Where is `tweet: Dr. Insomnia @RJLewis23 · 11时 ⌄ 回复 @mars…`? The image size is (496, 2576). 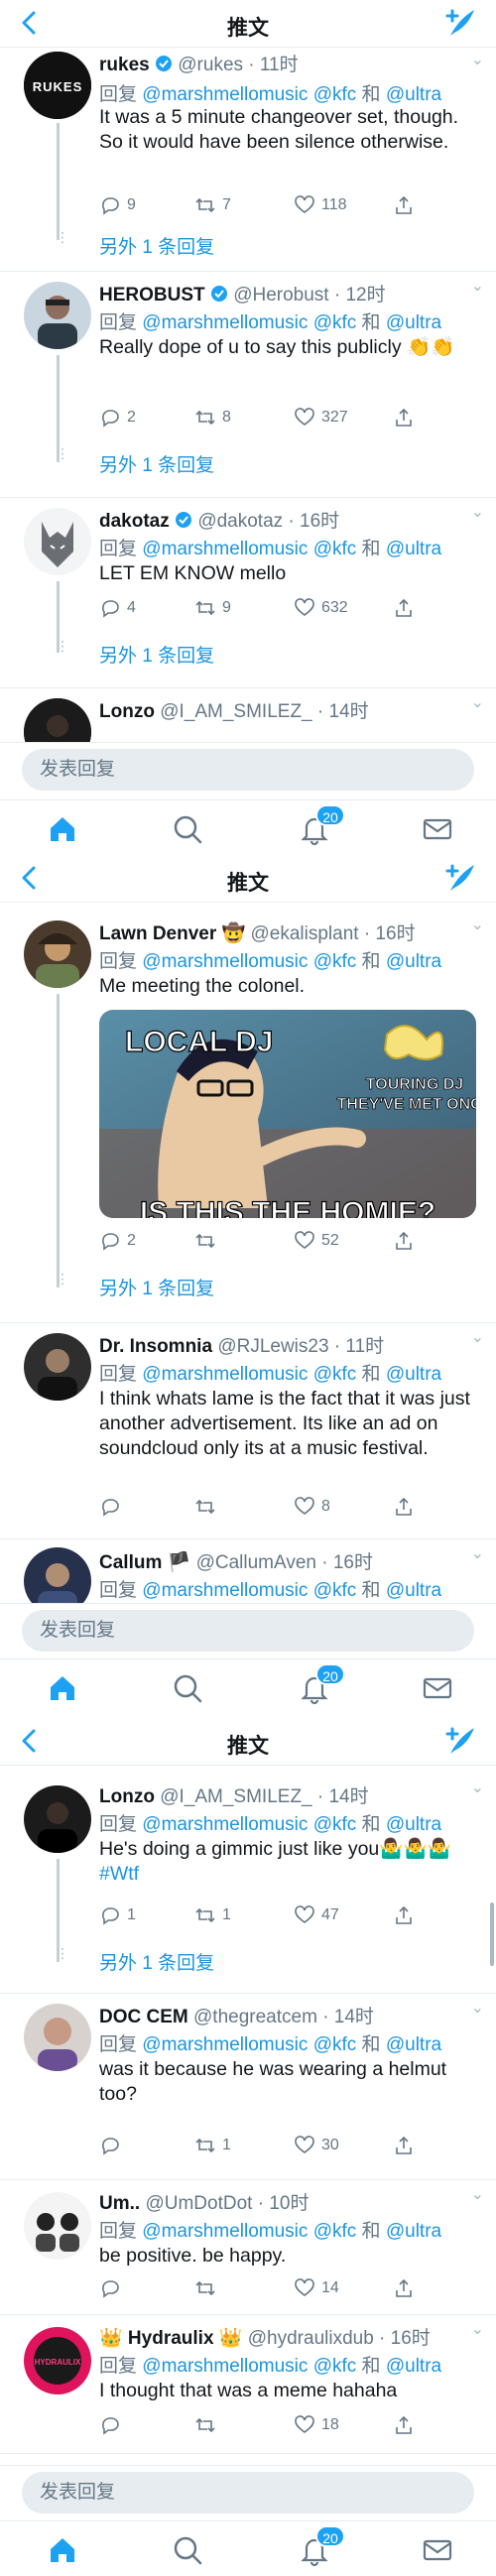 tweet: Dr. Insomnia @RJLewis23 · 11时 ⌄ 回复 @mars… is located at coordinates (248, 1431).